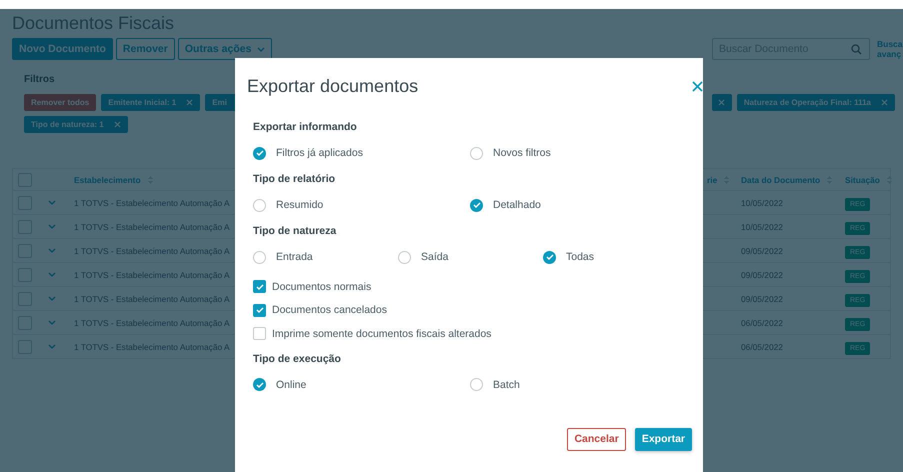  What do you see at coordinates (305, 127) in the screenshot?
I see `section-heading: Exportar informando` at bounding box center [305, 127].